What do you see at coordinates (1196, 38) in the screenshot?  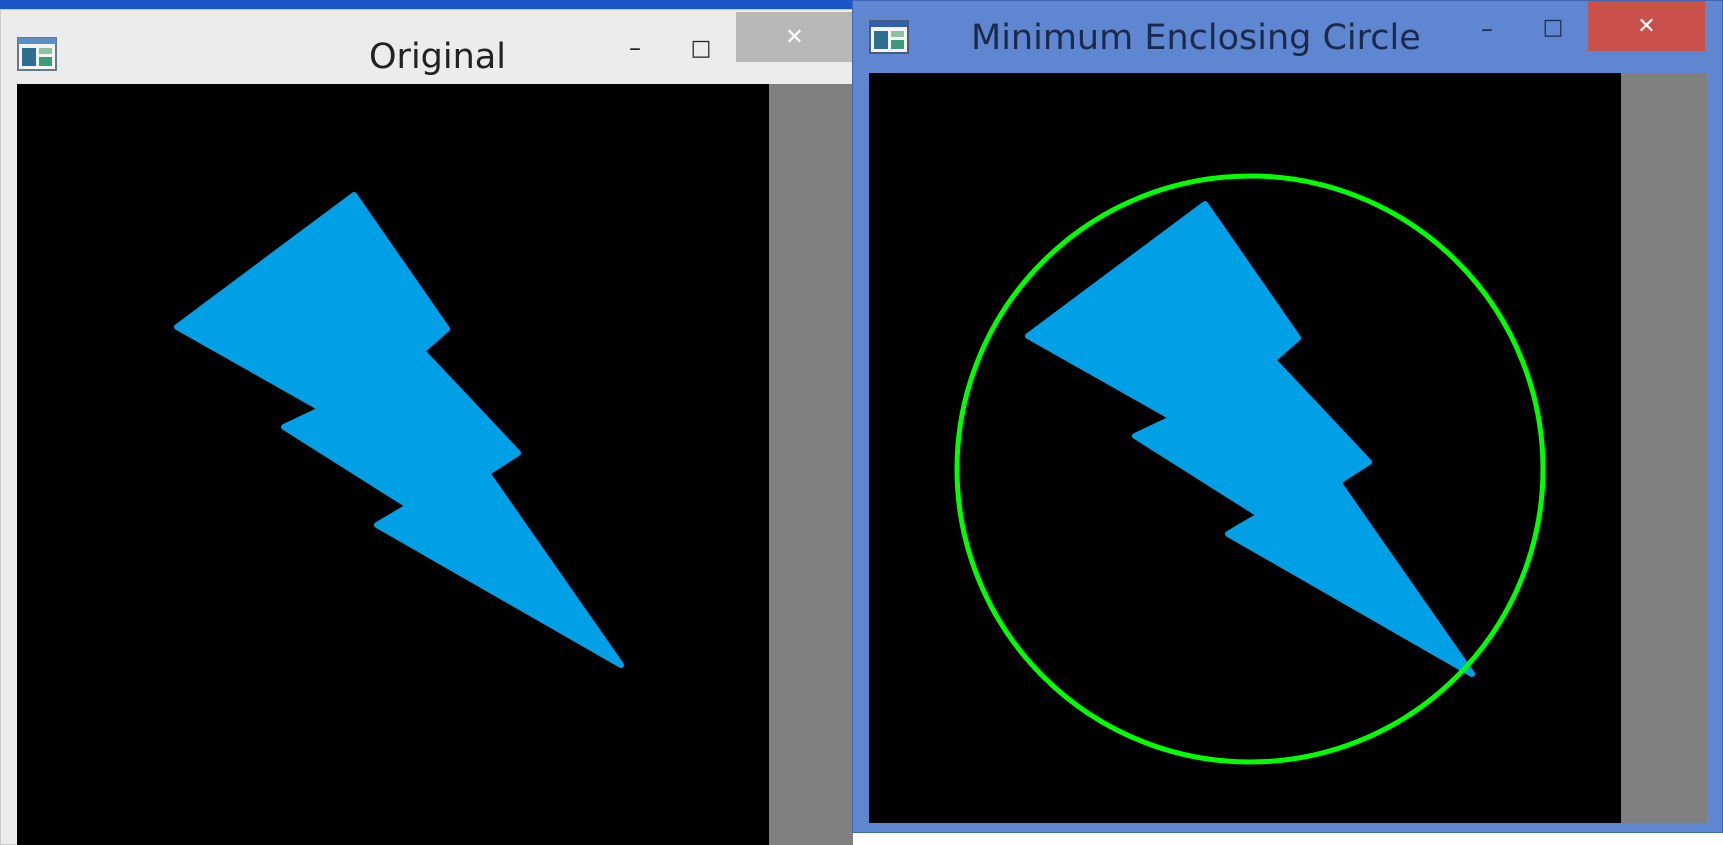 I see `window-title: Minimum Enclosing Circle` at bounding box center [1196, 38].